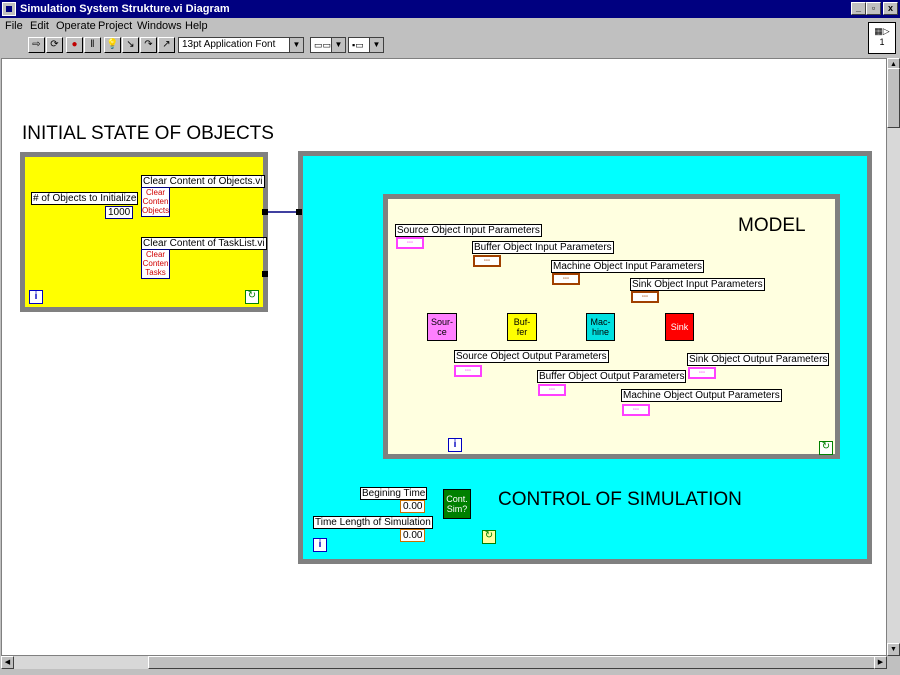  I want to click on continue-simulation-node: Cont. Sim?, so click(457, 504).